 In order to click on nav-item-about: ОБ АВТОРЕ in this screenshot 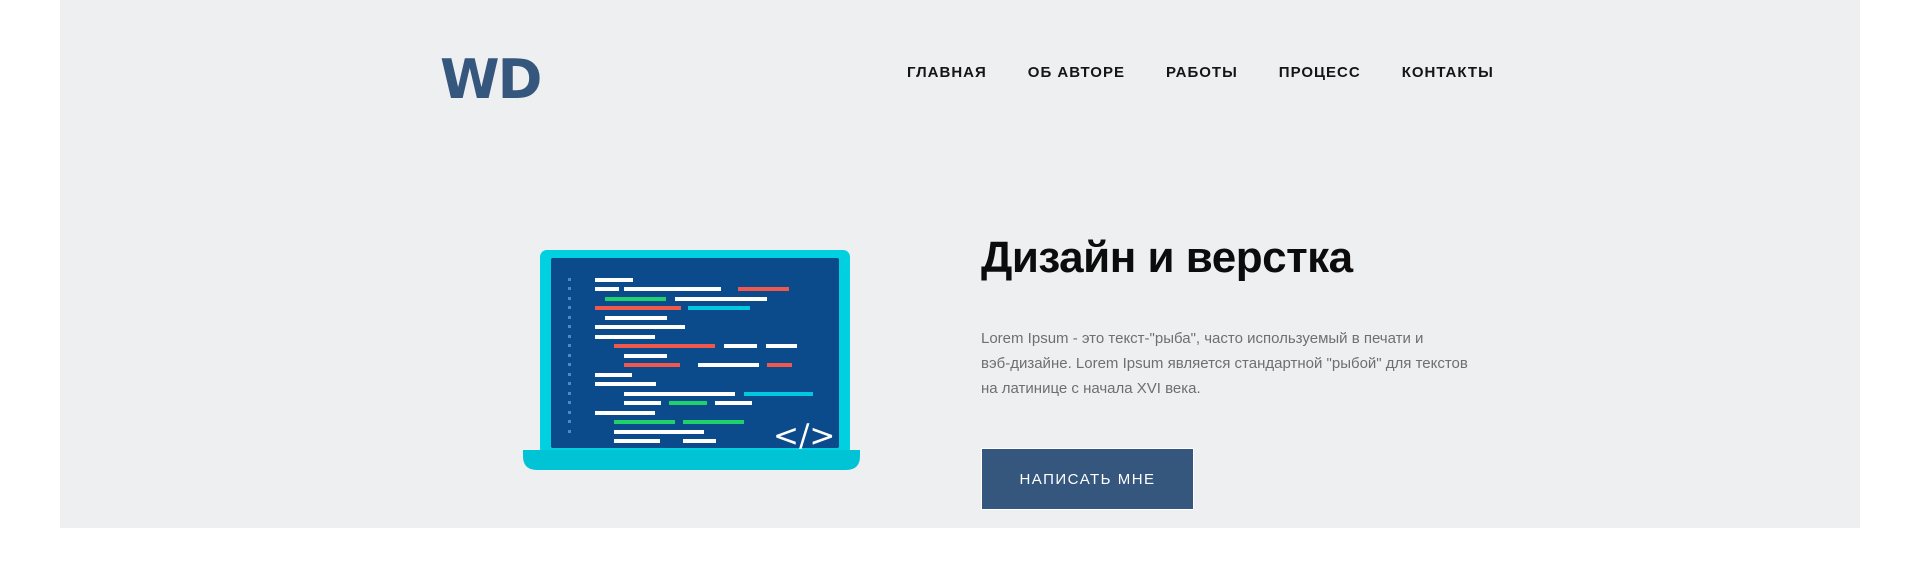, I will do `click(1076, 73)`.